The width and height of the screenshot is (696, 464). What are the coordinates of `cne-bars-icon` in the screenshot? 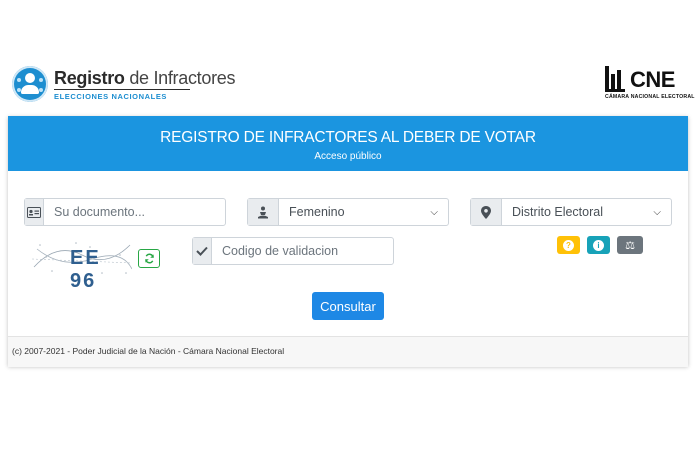 It's located at (616, 79).